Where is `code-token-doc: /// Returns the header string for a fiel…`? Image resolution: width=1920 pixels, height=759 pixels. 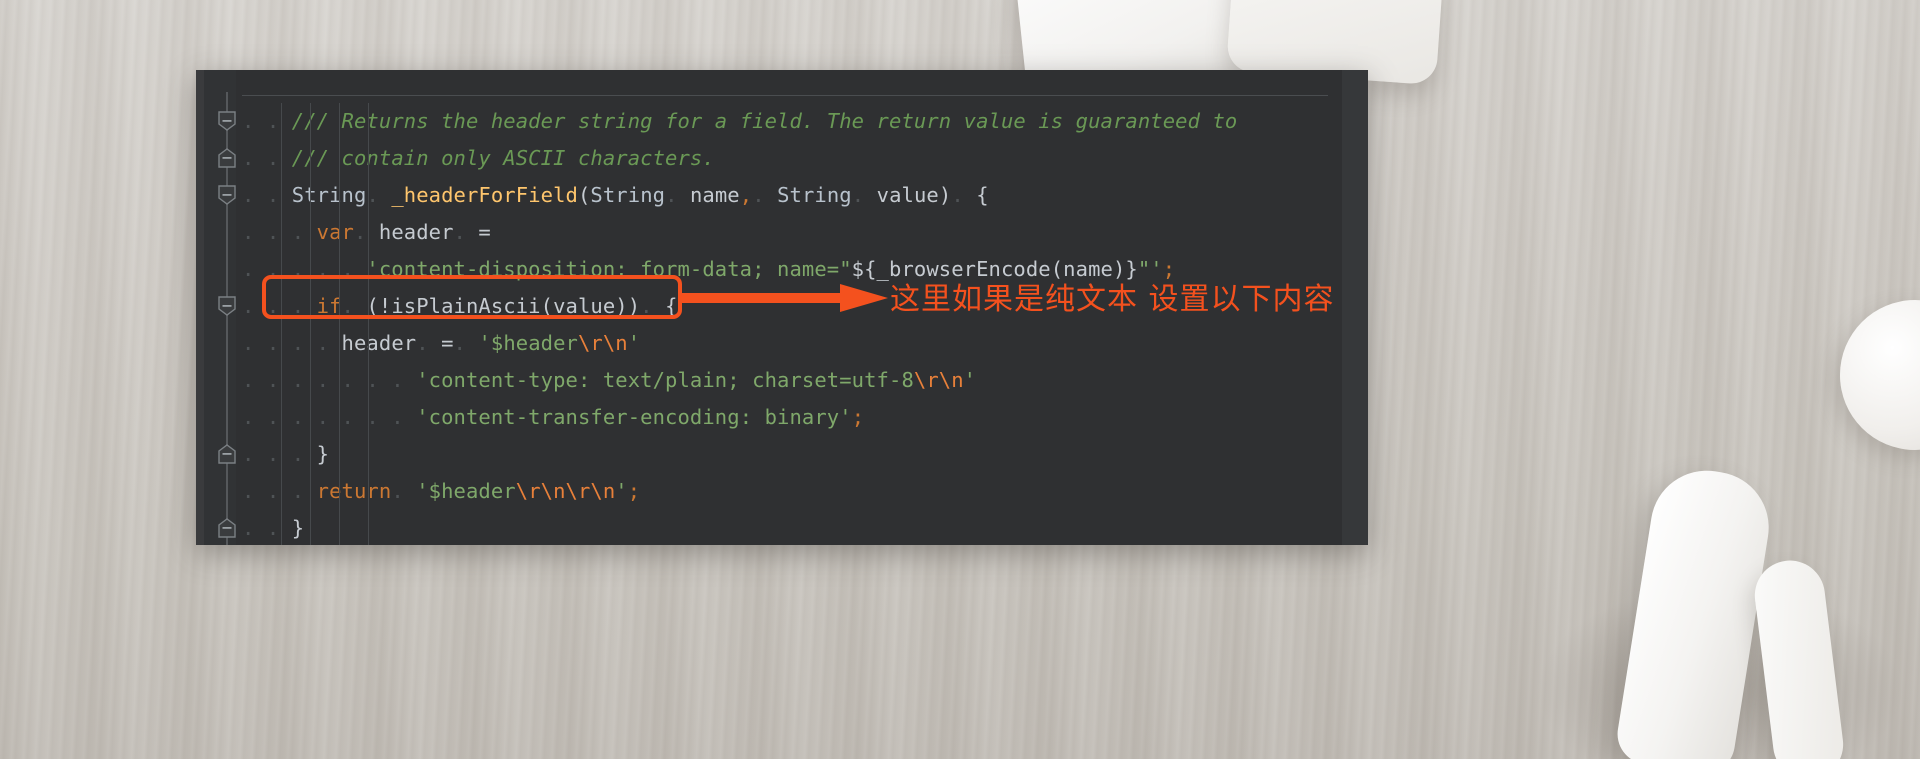
code-token-doc: /// Returns the header string for a fiel… is located at coordinates (764, 121).